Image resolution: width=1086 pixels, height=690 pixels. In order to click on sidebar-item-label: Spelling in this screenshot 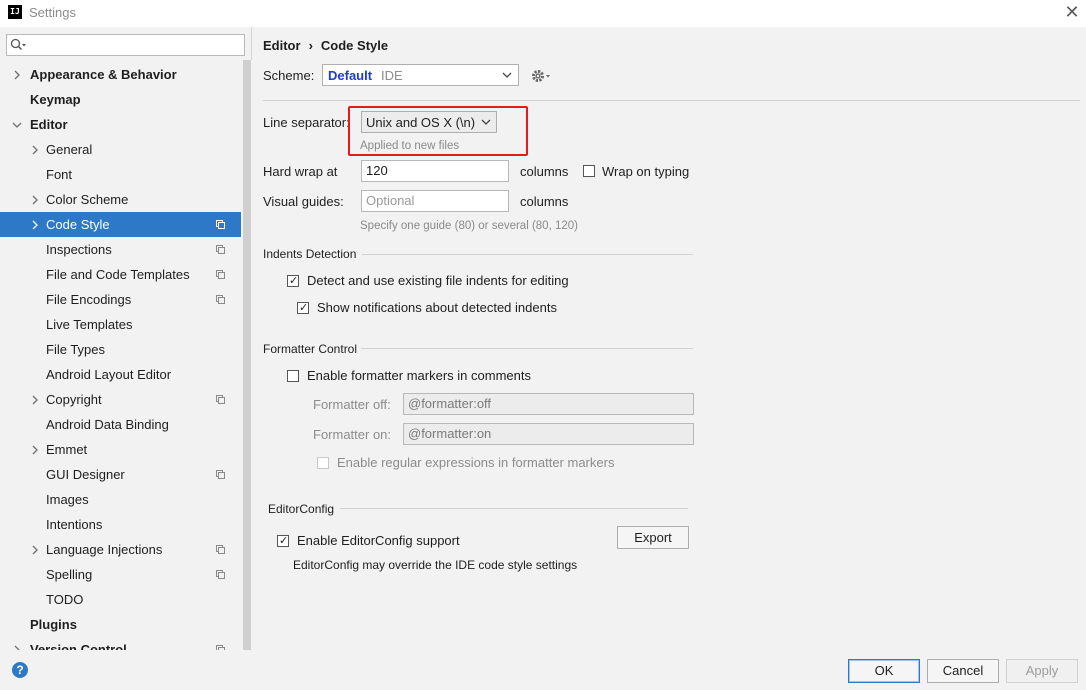, I will do `click(69, 574)`.